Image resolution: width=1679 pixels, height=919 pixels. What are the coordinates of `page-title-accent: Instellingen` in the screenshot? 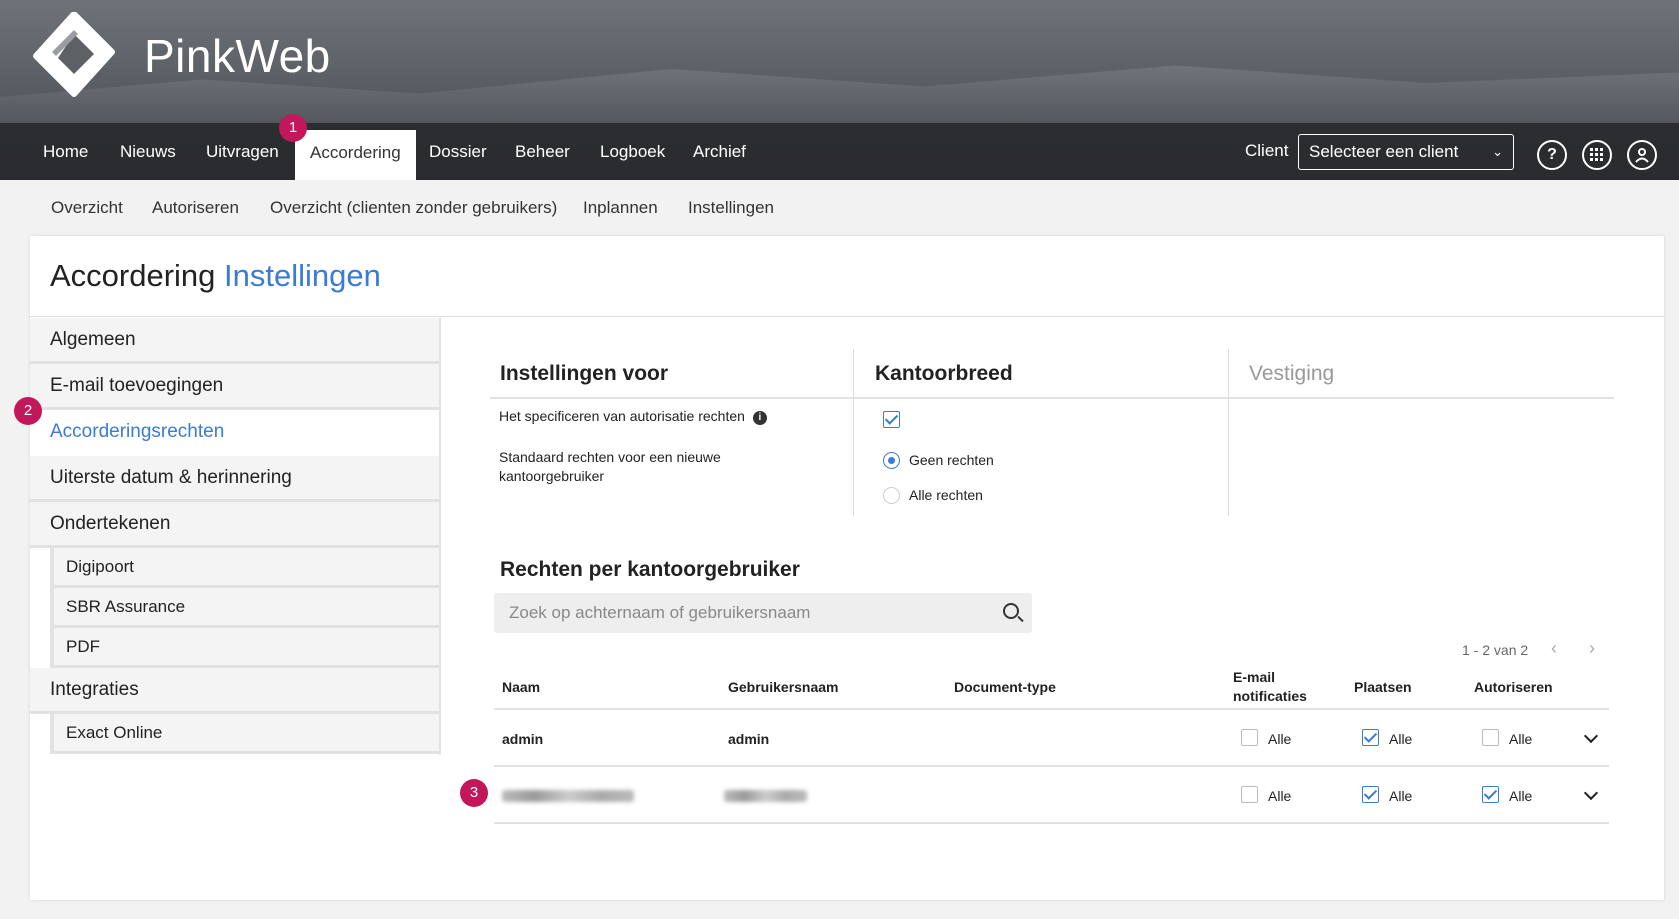 It's located at (302, 275).